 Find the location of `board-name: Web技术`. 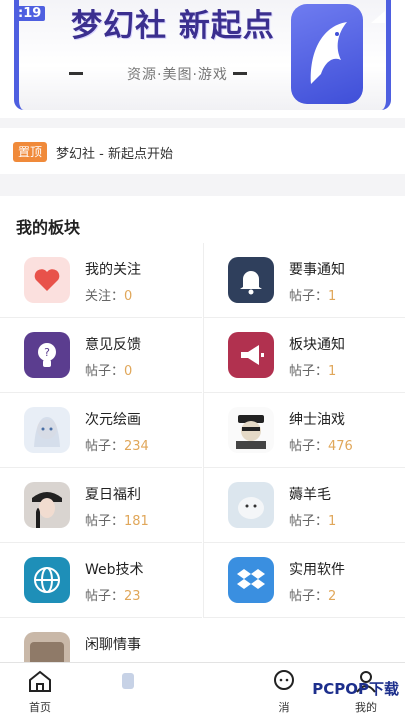

board-name: Web技术 is located at coordinates (114, 570).